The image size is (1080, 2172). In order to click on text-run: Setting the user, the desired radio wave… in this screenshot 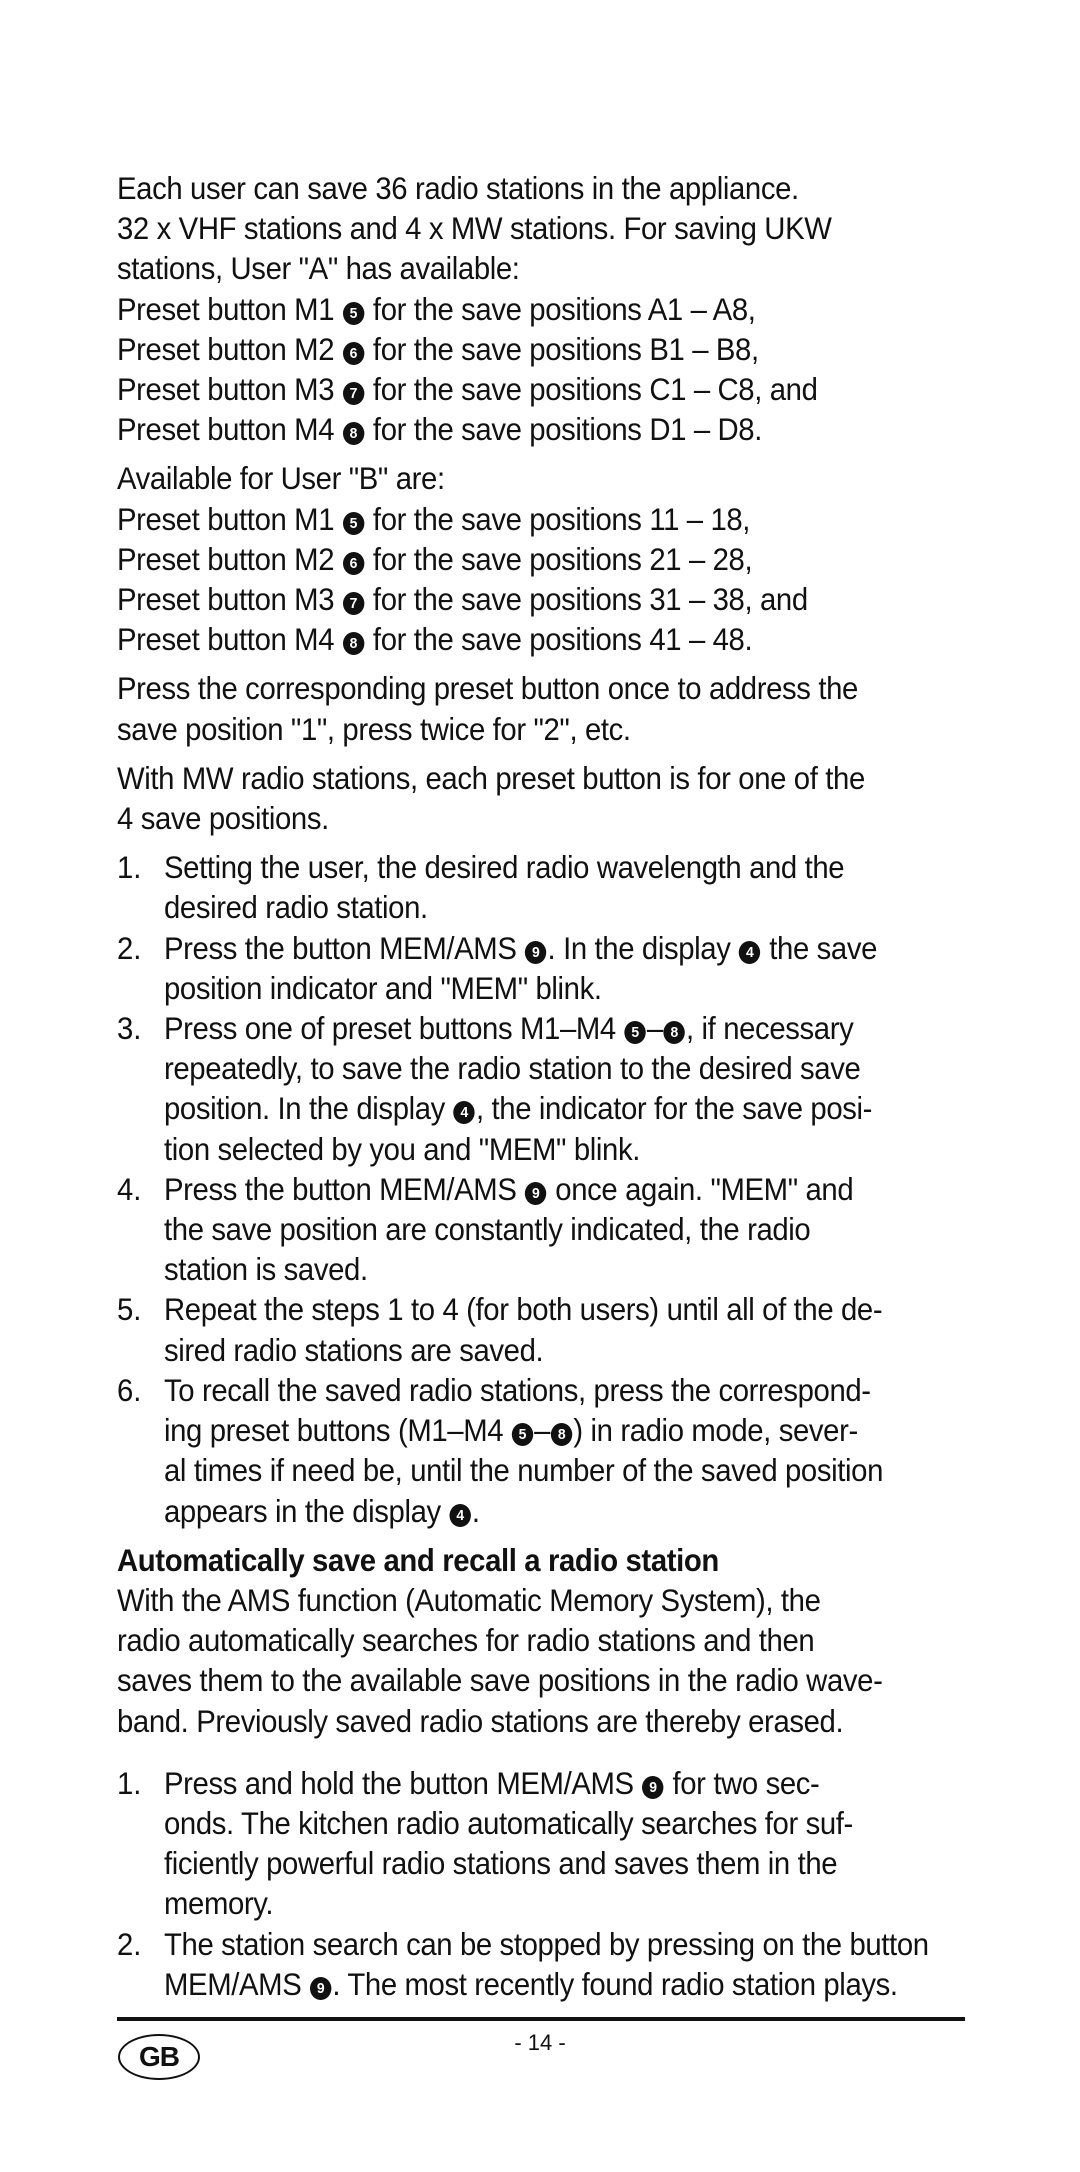, I will do `click(504, 867)`.